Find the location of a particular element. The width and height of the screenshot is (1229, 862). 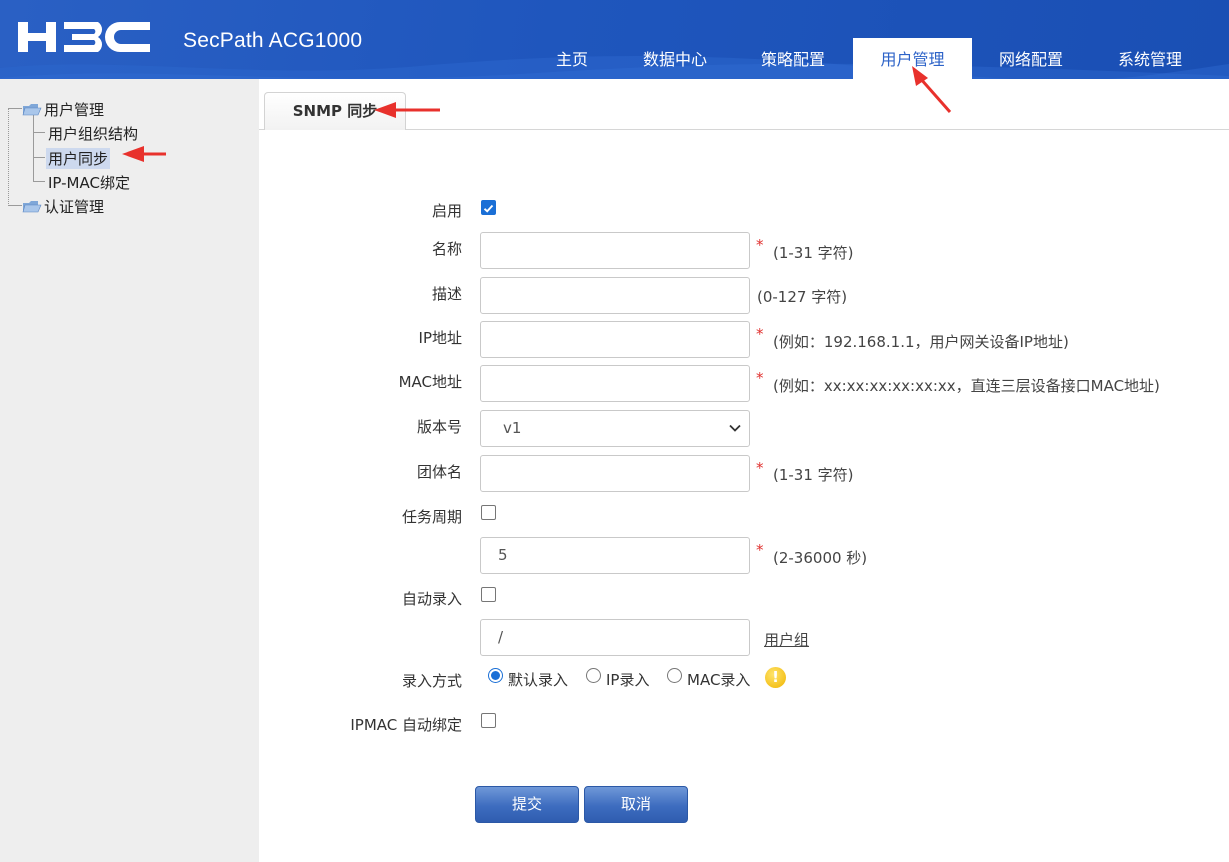

check-icon is located at coordinates (488, 208).